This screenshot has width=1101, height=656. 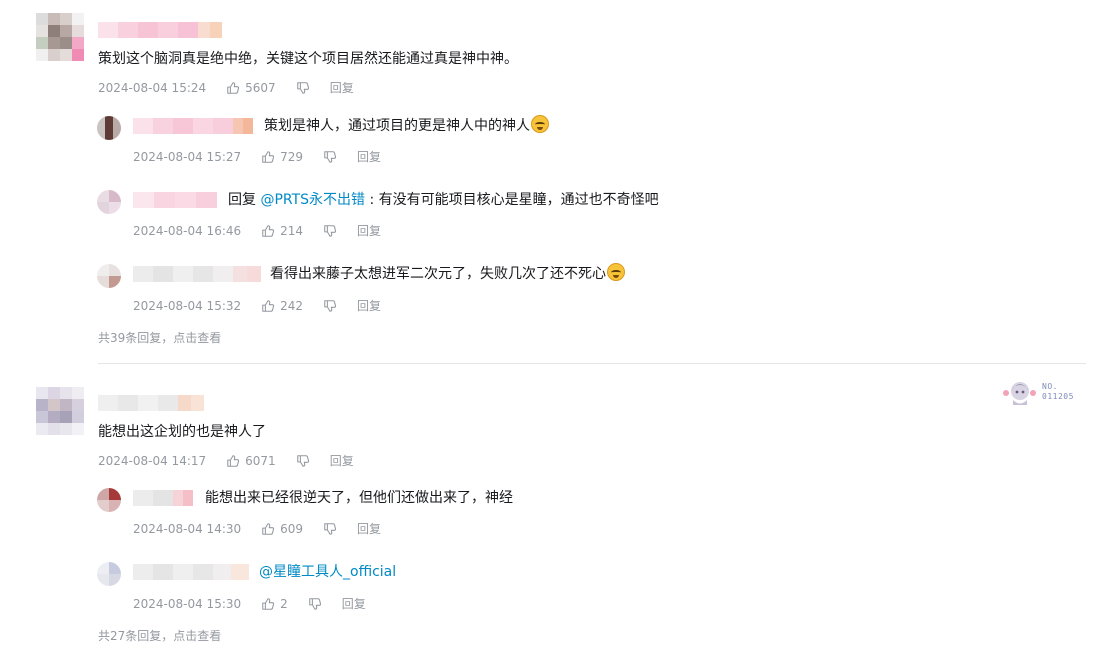 What do you see at coordinates (187, 231) in the screenshot?
I see `reply-time: 2024-08-04 16:46` at bounding box center [187, 231].